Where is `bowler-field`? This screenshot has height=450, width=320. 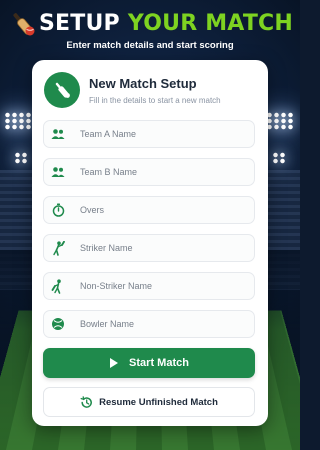 bowler-field is located at coordinates (149, 324).